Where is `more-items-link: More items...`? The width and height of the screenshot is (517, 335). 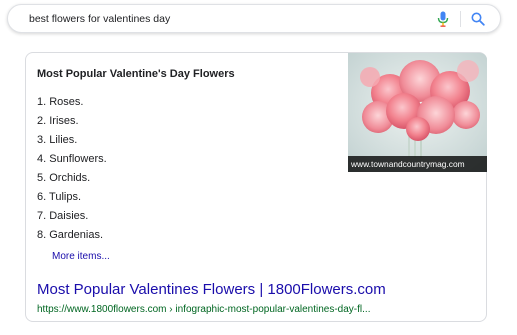
more-items-link: More items... is located at coordinates (81, 256).